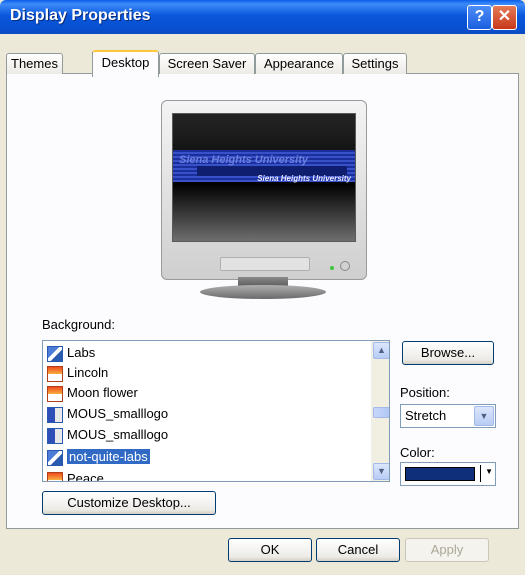 This screenshot has height=575, width=525. I want to click on scroll-down-button: ▼, so click(381, 471).